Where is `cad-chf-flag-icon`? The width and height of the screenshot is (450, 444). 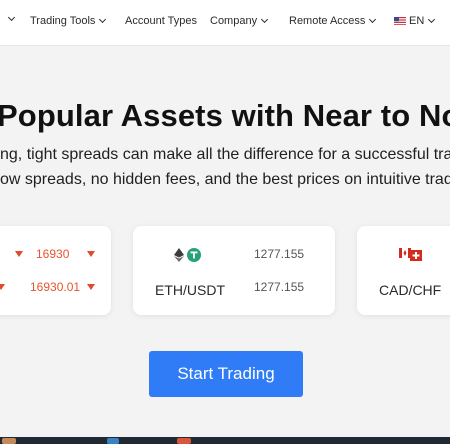
cad-chf-flag-icon is located at coordinates (410, 254).